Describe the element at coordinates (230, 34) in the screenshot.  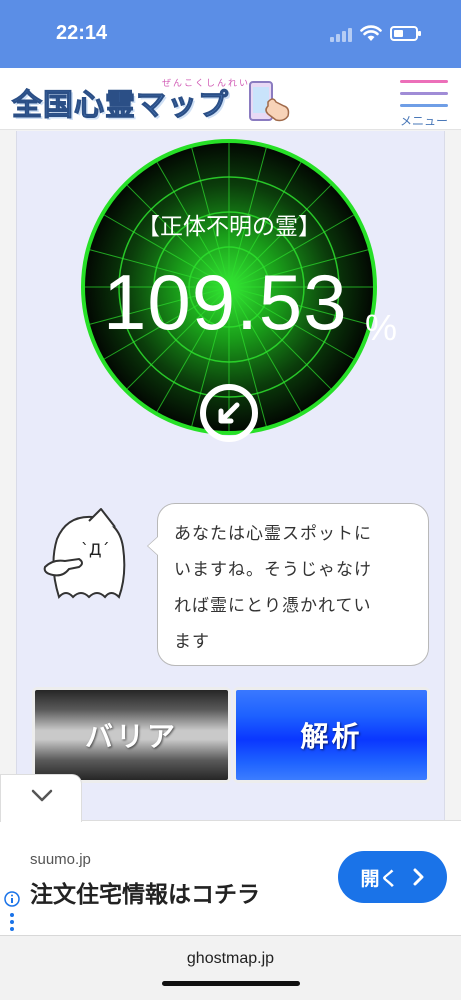
I see `status-bar: 22:14` at that location.